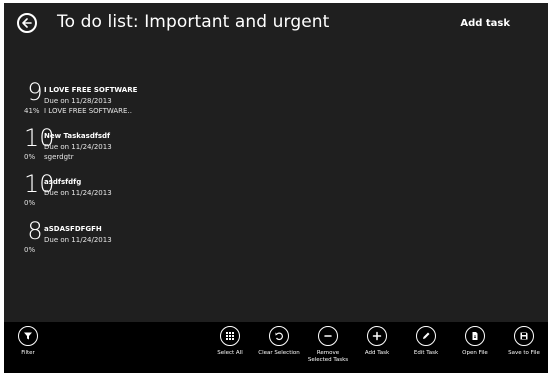 This screenshot has height=377, width=552. What do you see at coordinates (279, 336) in the screenshot?
I see `undo-icon` at bounding box center [279, 336].